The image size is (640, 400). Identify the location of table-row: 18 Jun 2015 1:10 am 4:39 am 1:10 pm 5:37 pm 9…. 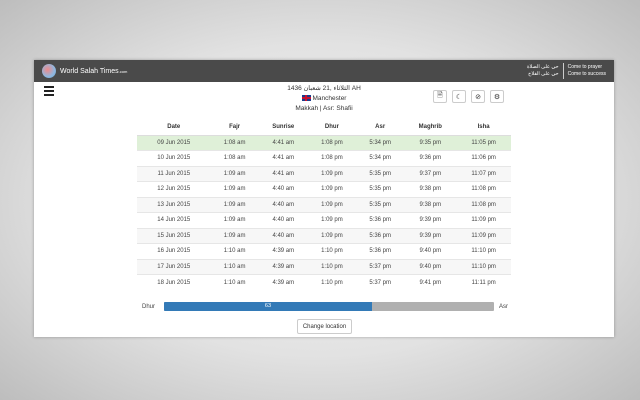
(324, 282).